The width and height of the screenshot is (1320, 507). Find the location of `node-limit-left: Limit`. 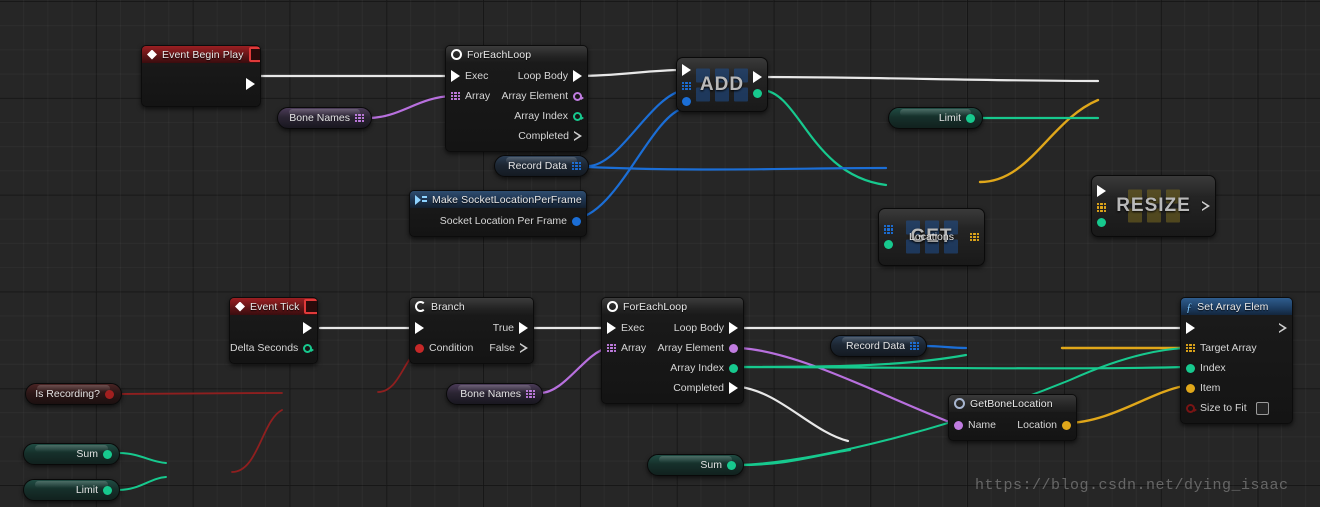

node-limit-left: Limit is located at coordinates (71, 490).